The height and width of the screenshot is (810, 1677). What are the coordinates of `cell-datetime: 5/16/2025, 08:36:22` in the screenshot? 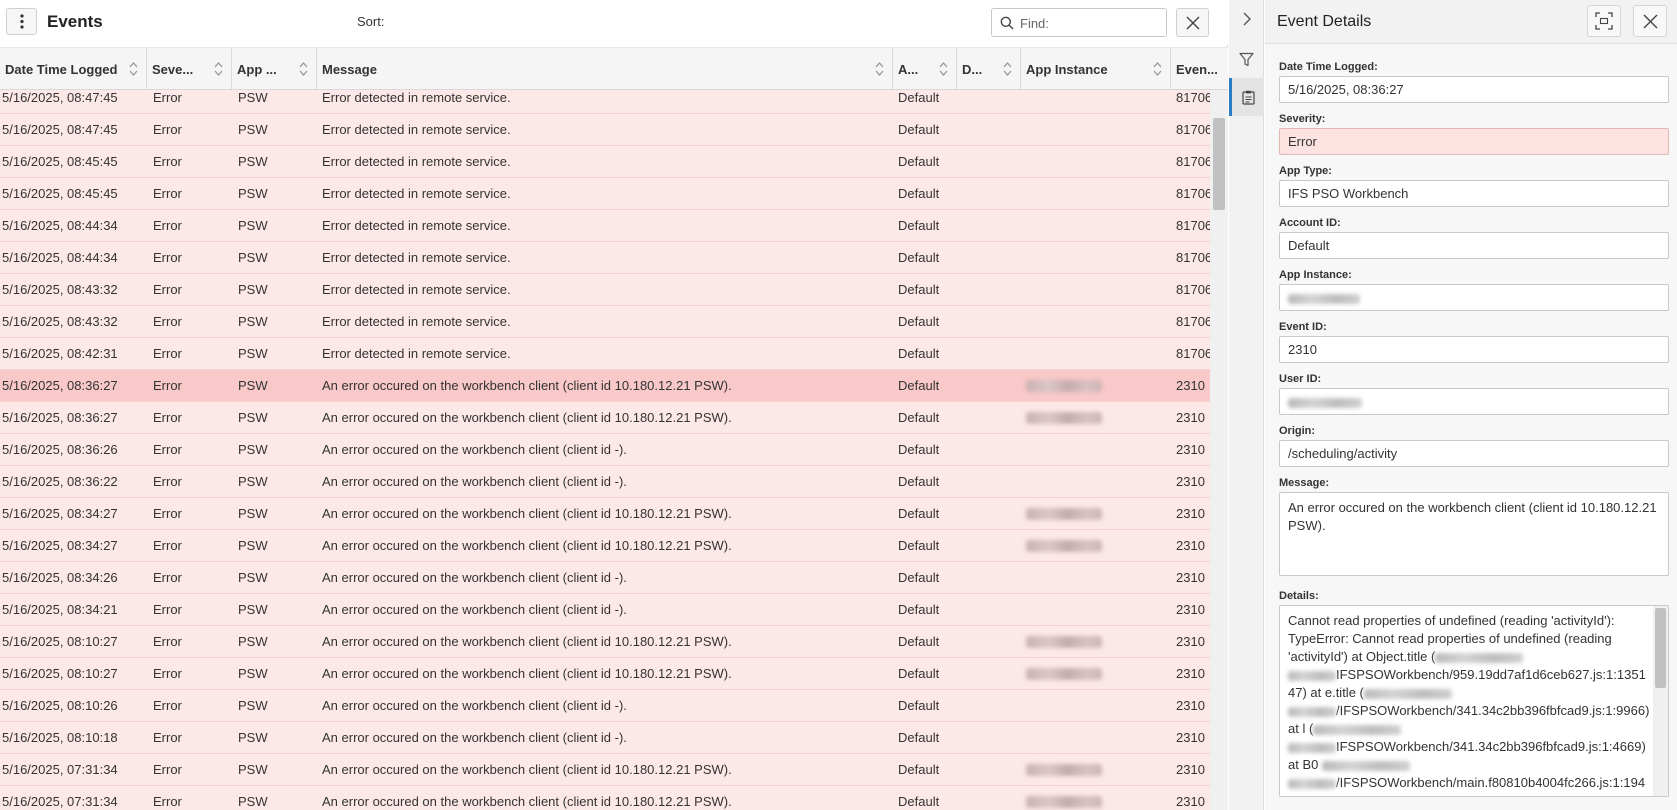 It's located at (60, 481).